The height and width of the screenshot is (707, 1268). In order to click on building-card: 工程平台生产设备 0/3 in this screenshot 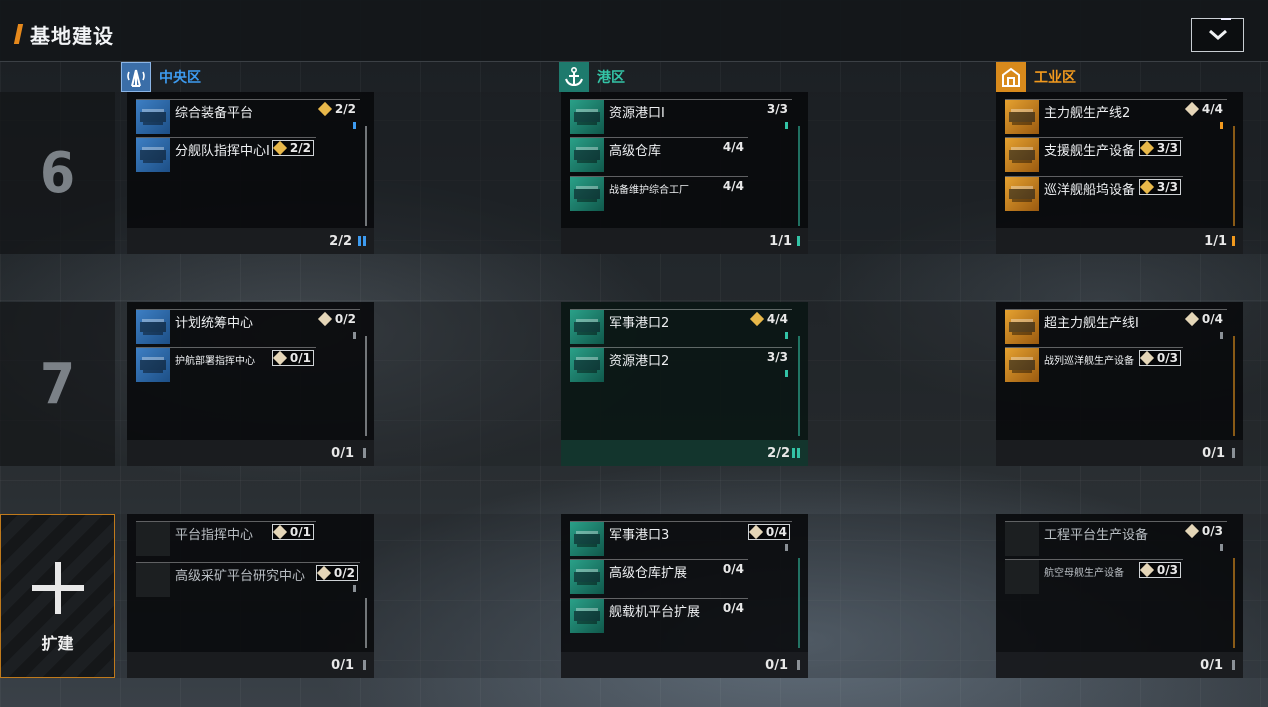, I will do `click(1116, 538)`.